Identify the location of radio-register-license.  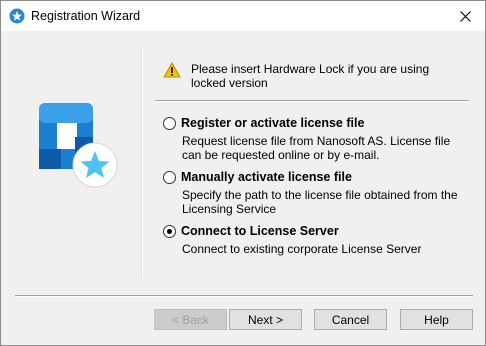
(169, 123).